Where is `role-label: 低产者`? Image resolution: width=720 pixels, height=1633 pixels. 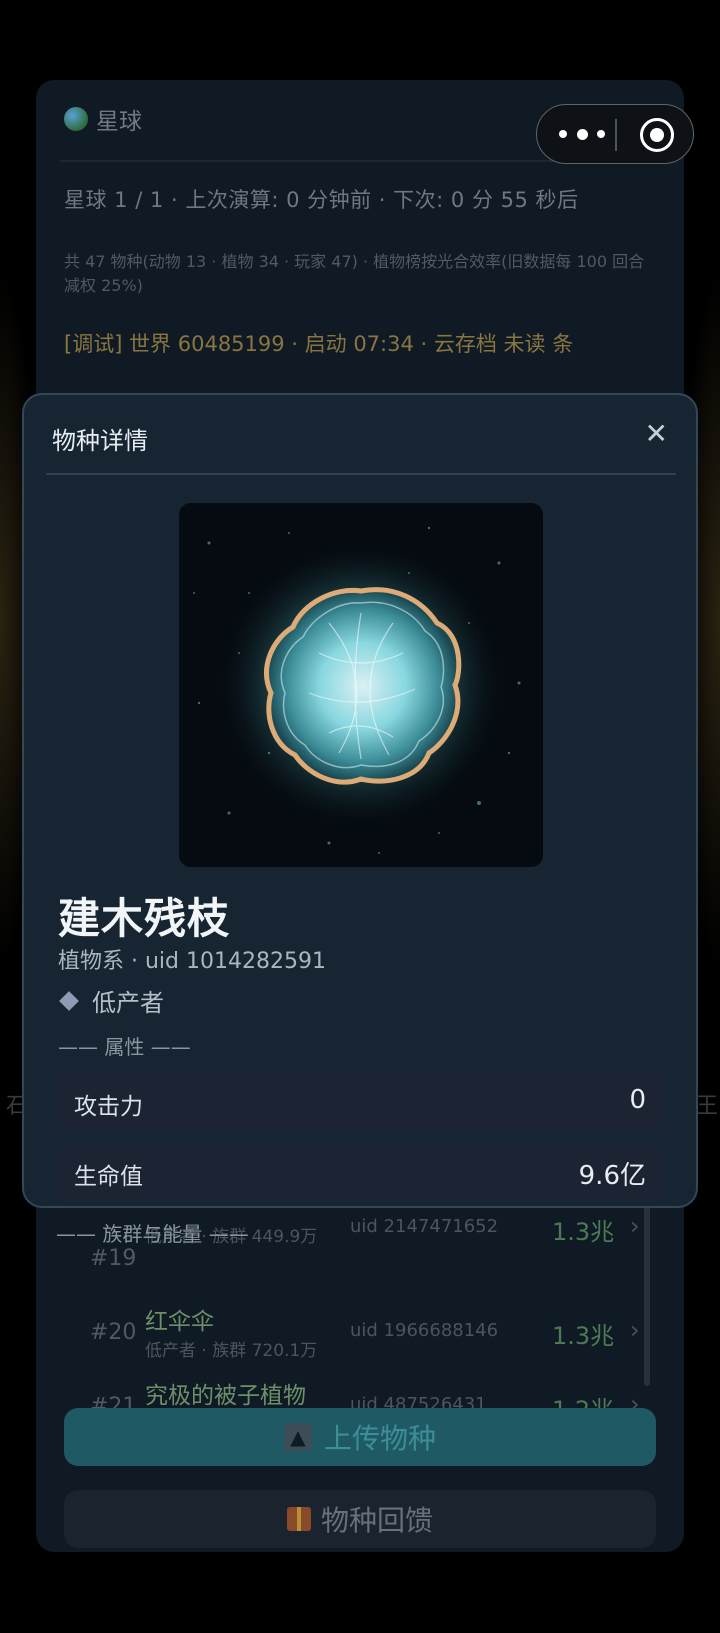 role-label: 低产者 is located at coordinates (128, 1003).